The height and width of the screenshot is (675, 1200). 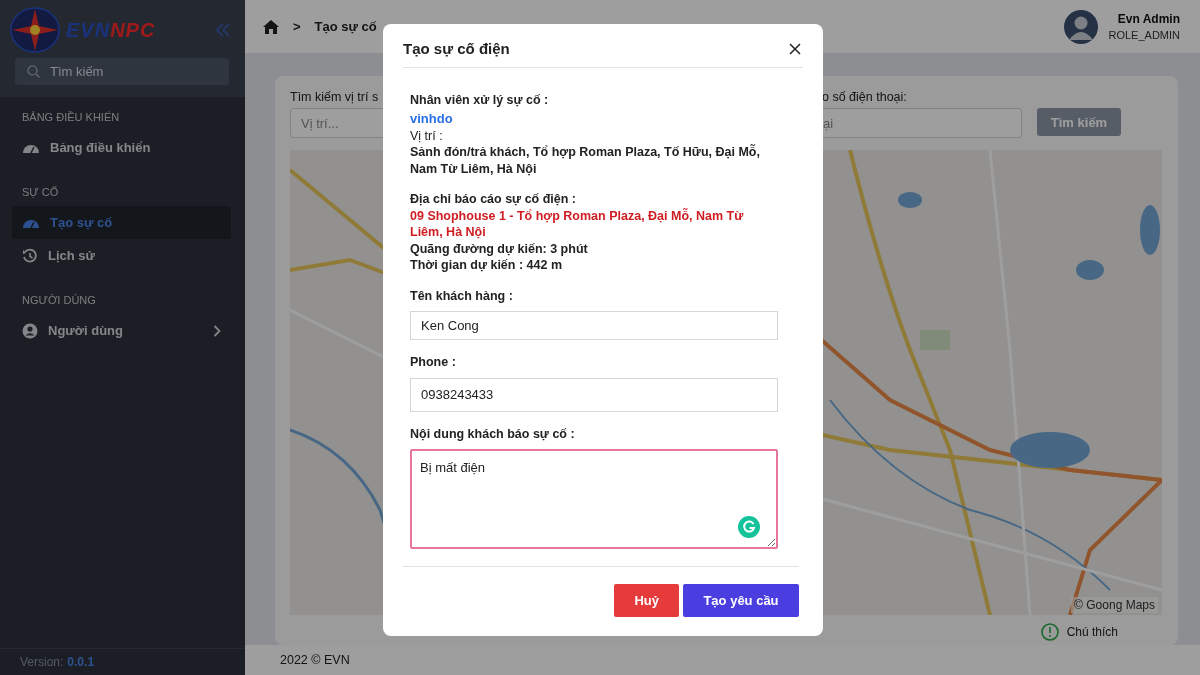 What do you see at coordinates (432, 118) in the screenshot?
I see `staff-name: vinhdo` at bounding box center [432, 118].